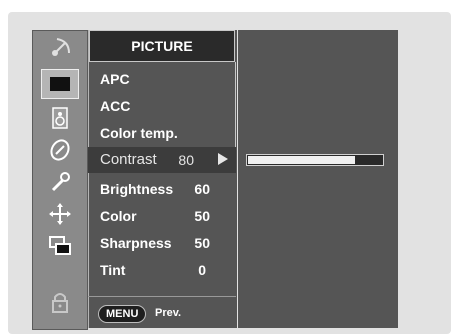 This screenshot has width=451, height=334. Describe the element at coordinates (162, 160) in the screenshot. I see `menu-item-contrast: Contrast 80` at that location.